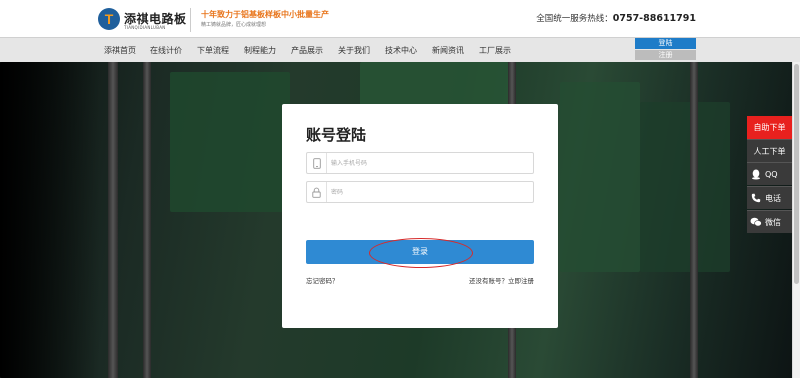 The height and width of the screenshot is (378, 800). I want to click on hotline-label: 全国统一服务热线：, so click(574, 19).